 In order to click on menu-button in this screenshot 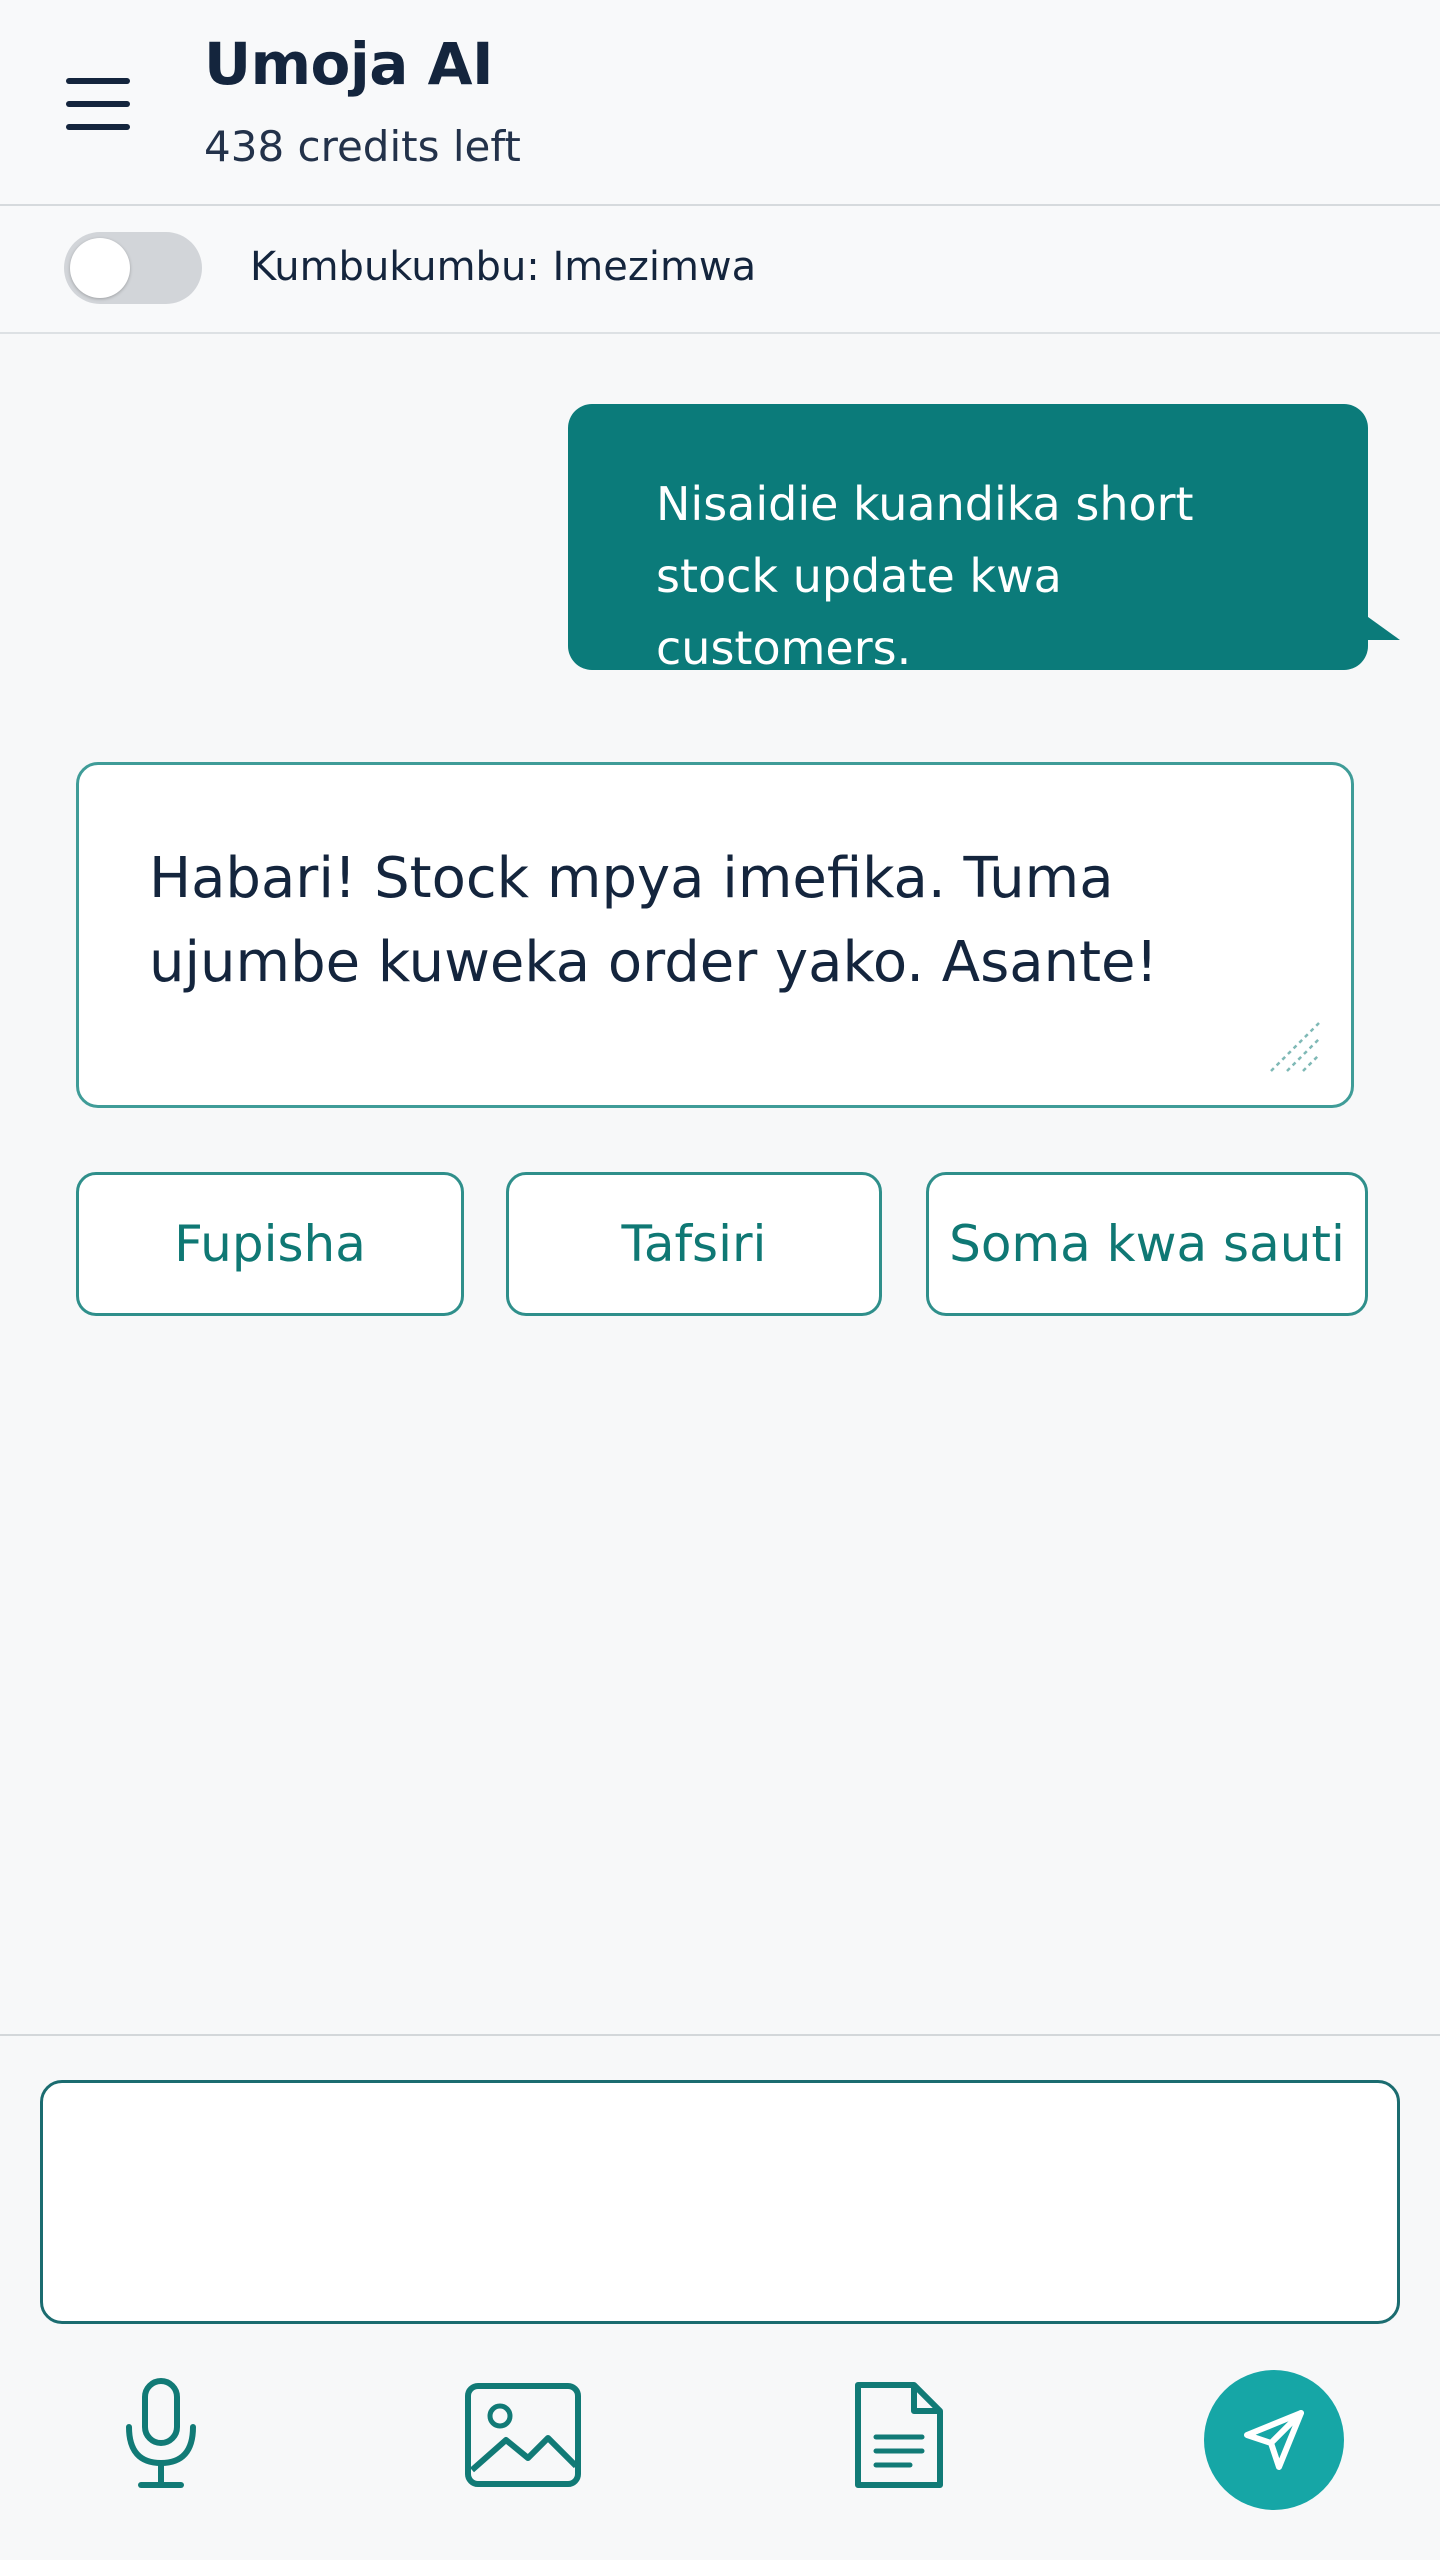, I will do `click(98, 104)`.